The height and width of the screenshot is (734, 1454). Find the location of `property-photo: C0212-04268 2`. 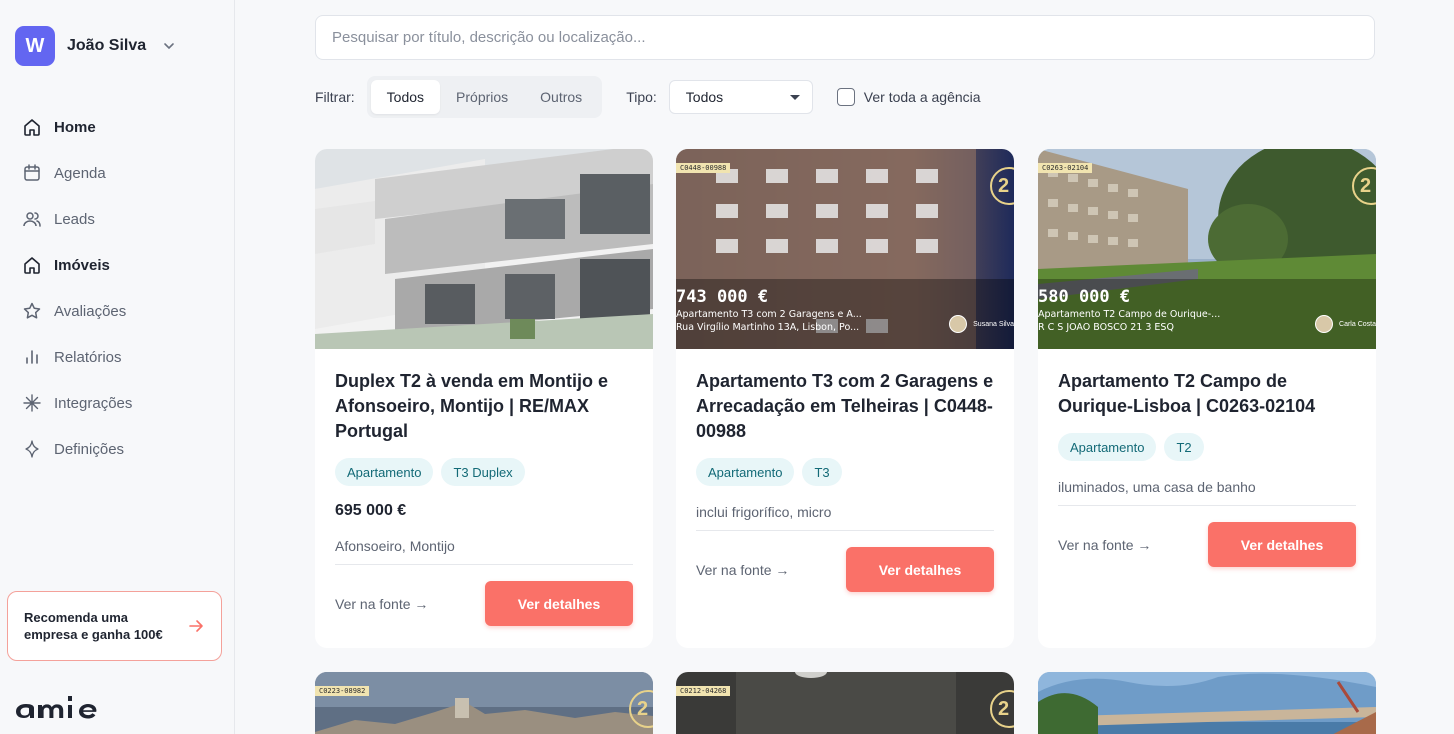

property-photo: C0212-04268 2 is located at coordinates (845, 703).